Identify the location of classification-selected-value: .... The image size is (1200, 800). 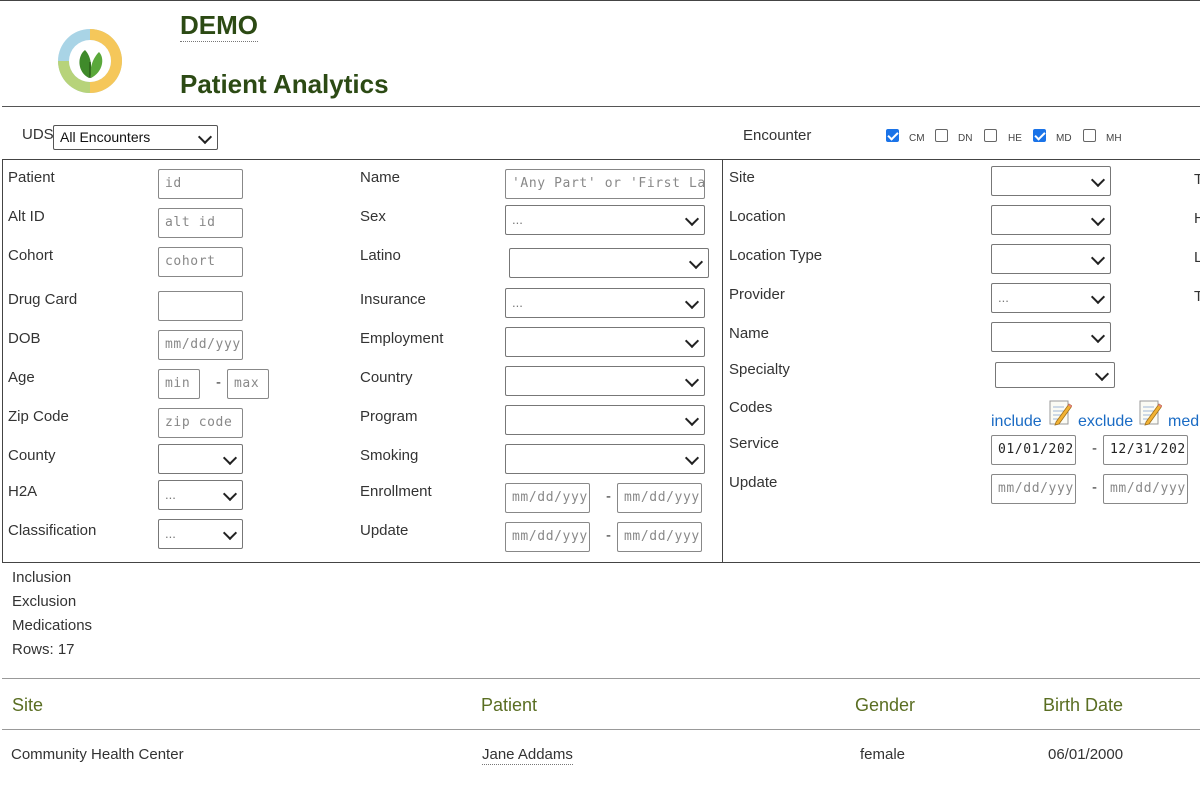
(170, 533).